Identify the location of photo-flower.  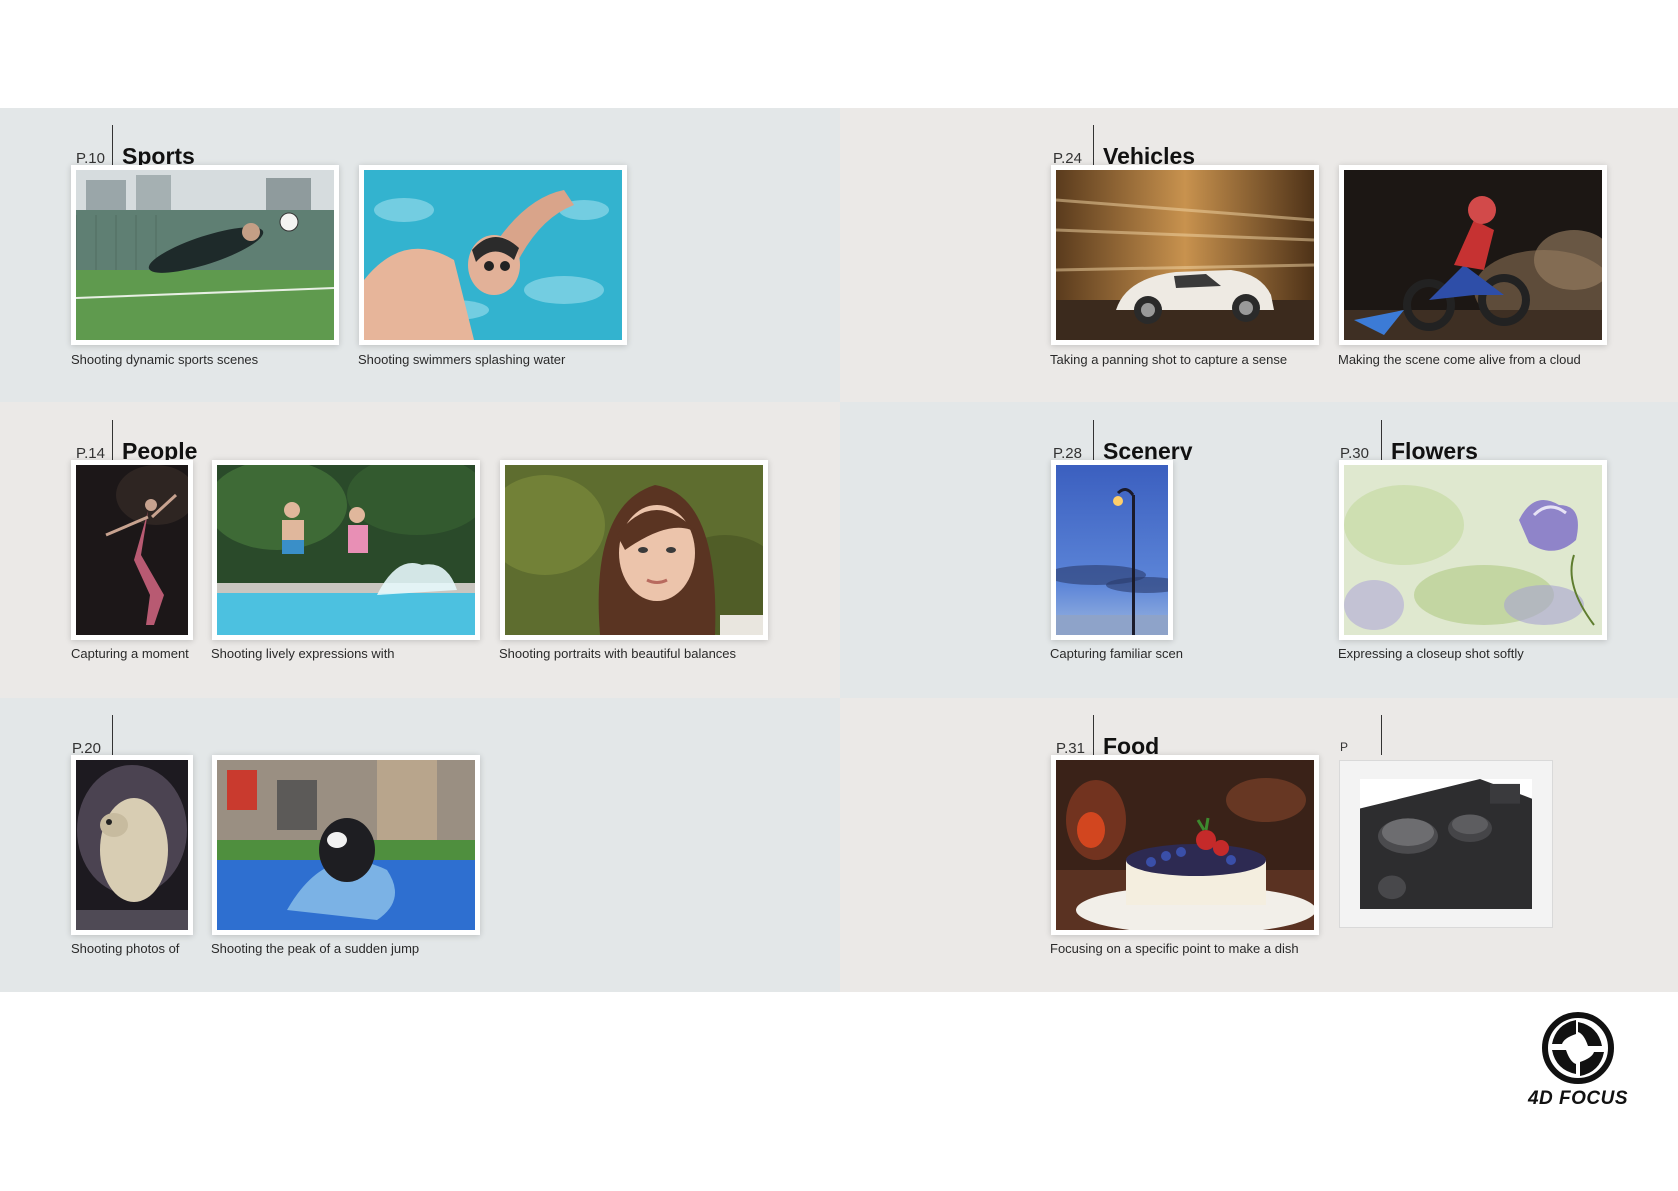
(1473, 550).